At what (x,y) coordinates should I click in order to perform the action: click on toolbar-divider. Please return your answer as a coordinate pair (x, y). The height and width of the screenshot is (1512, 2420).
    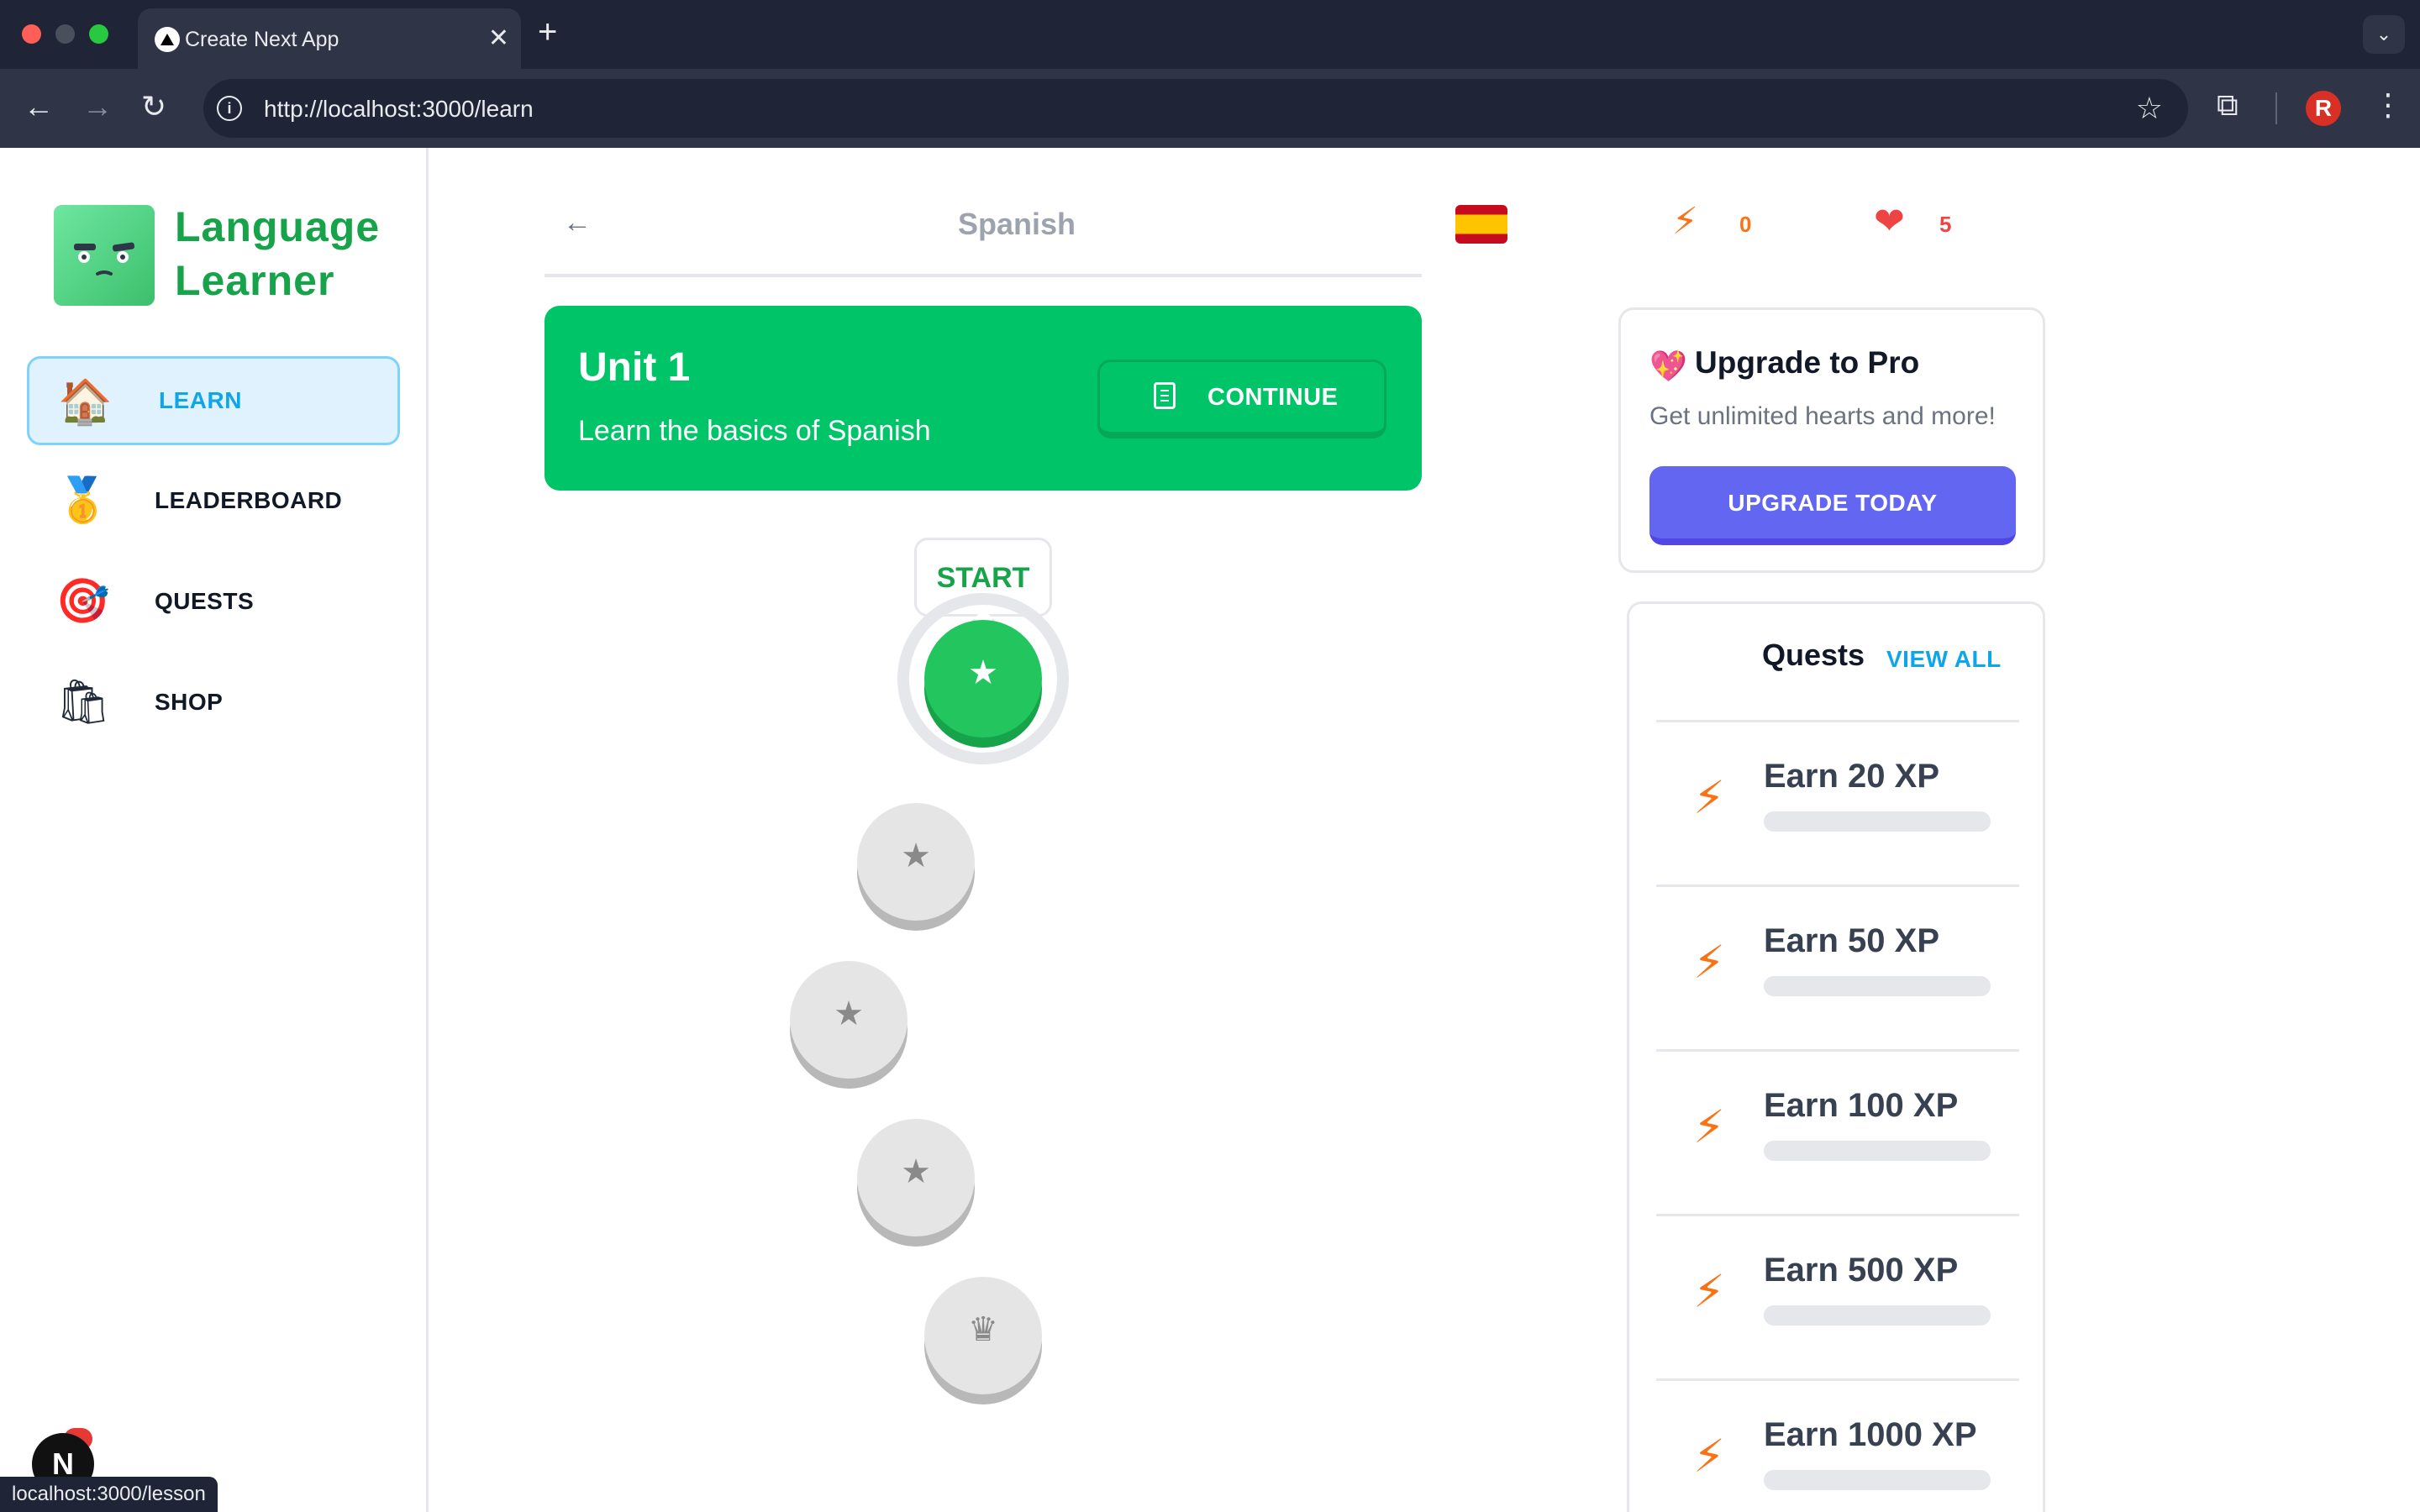
    Looking at the image, I should click on (2276, 108).